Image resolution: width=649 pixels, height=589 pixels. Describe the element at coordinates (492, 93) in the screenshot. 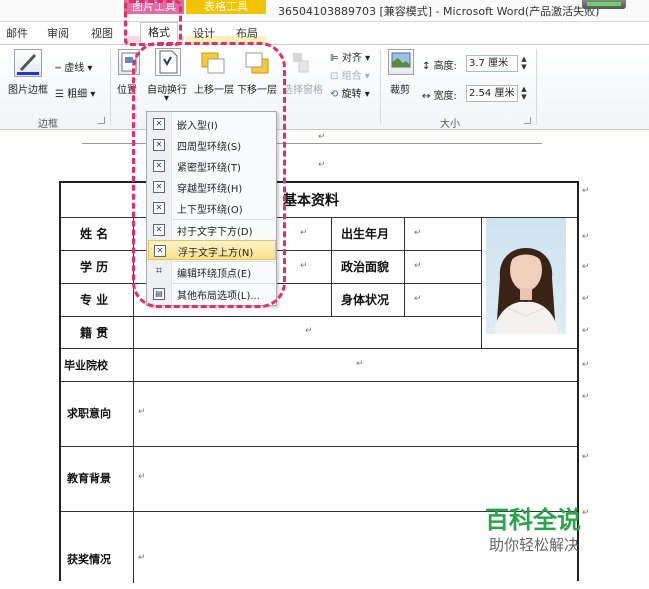

I see `width-input: 2.54 厘米` at that location.